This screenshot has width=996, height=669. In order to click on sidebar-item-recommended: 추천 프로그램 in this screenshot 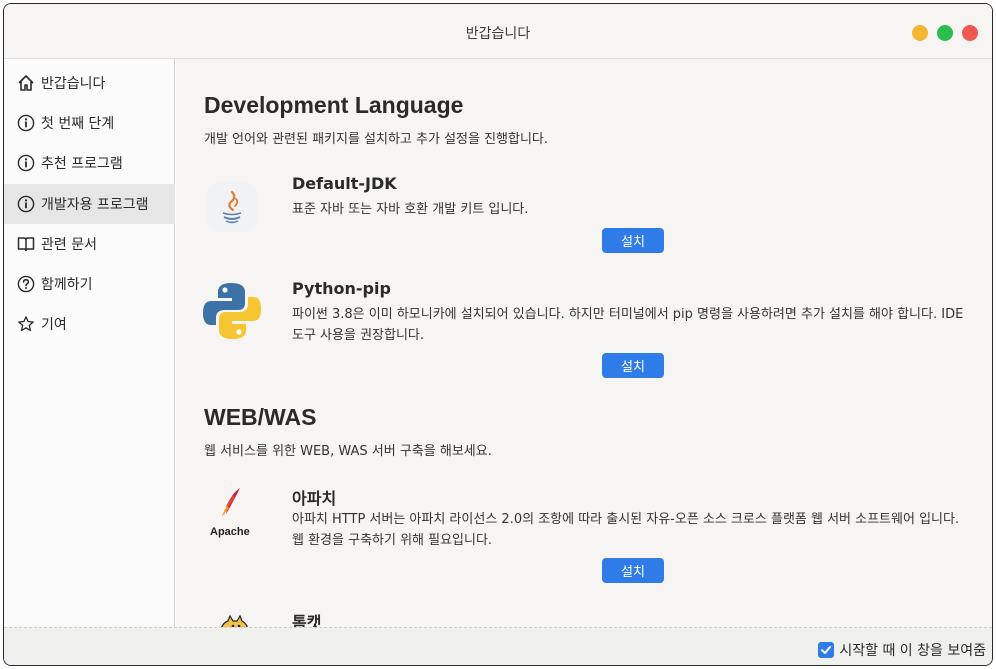, I will do `click(89, 163)`.